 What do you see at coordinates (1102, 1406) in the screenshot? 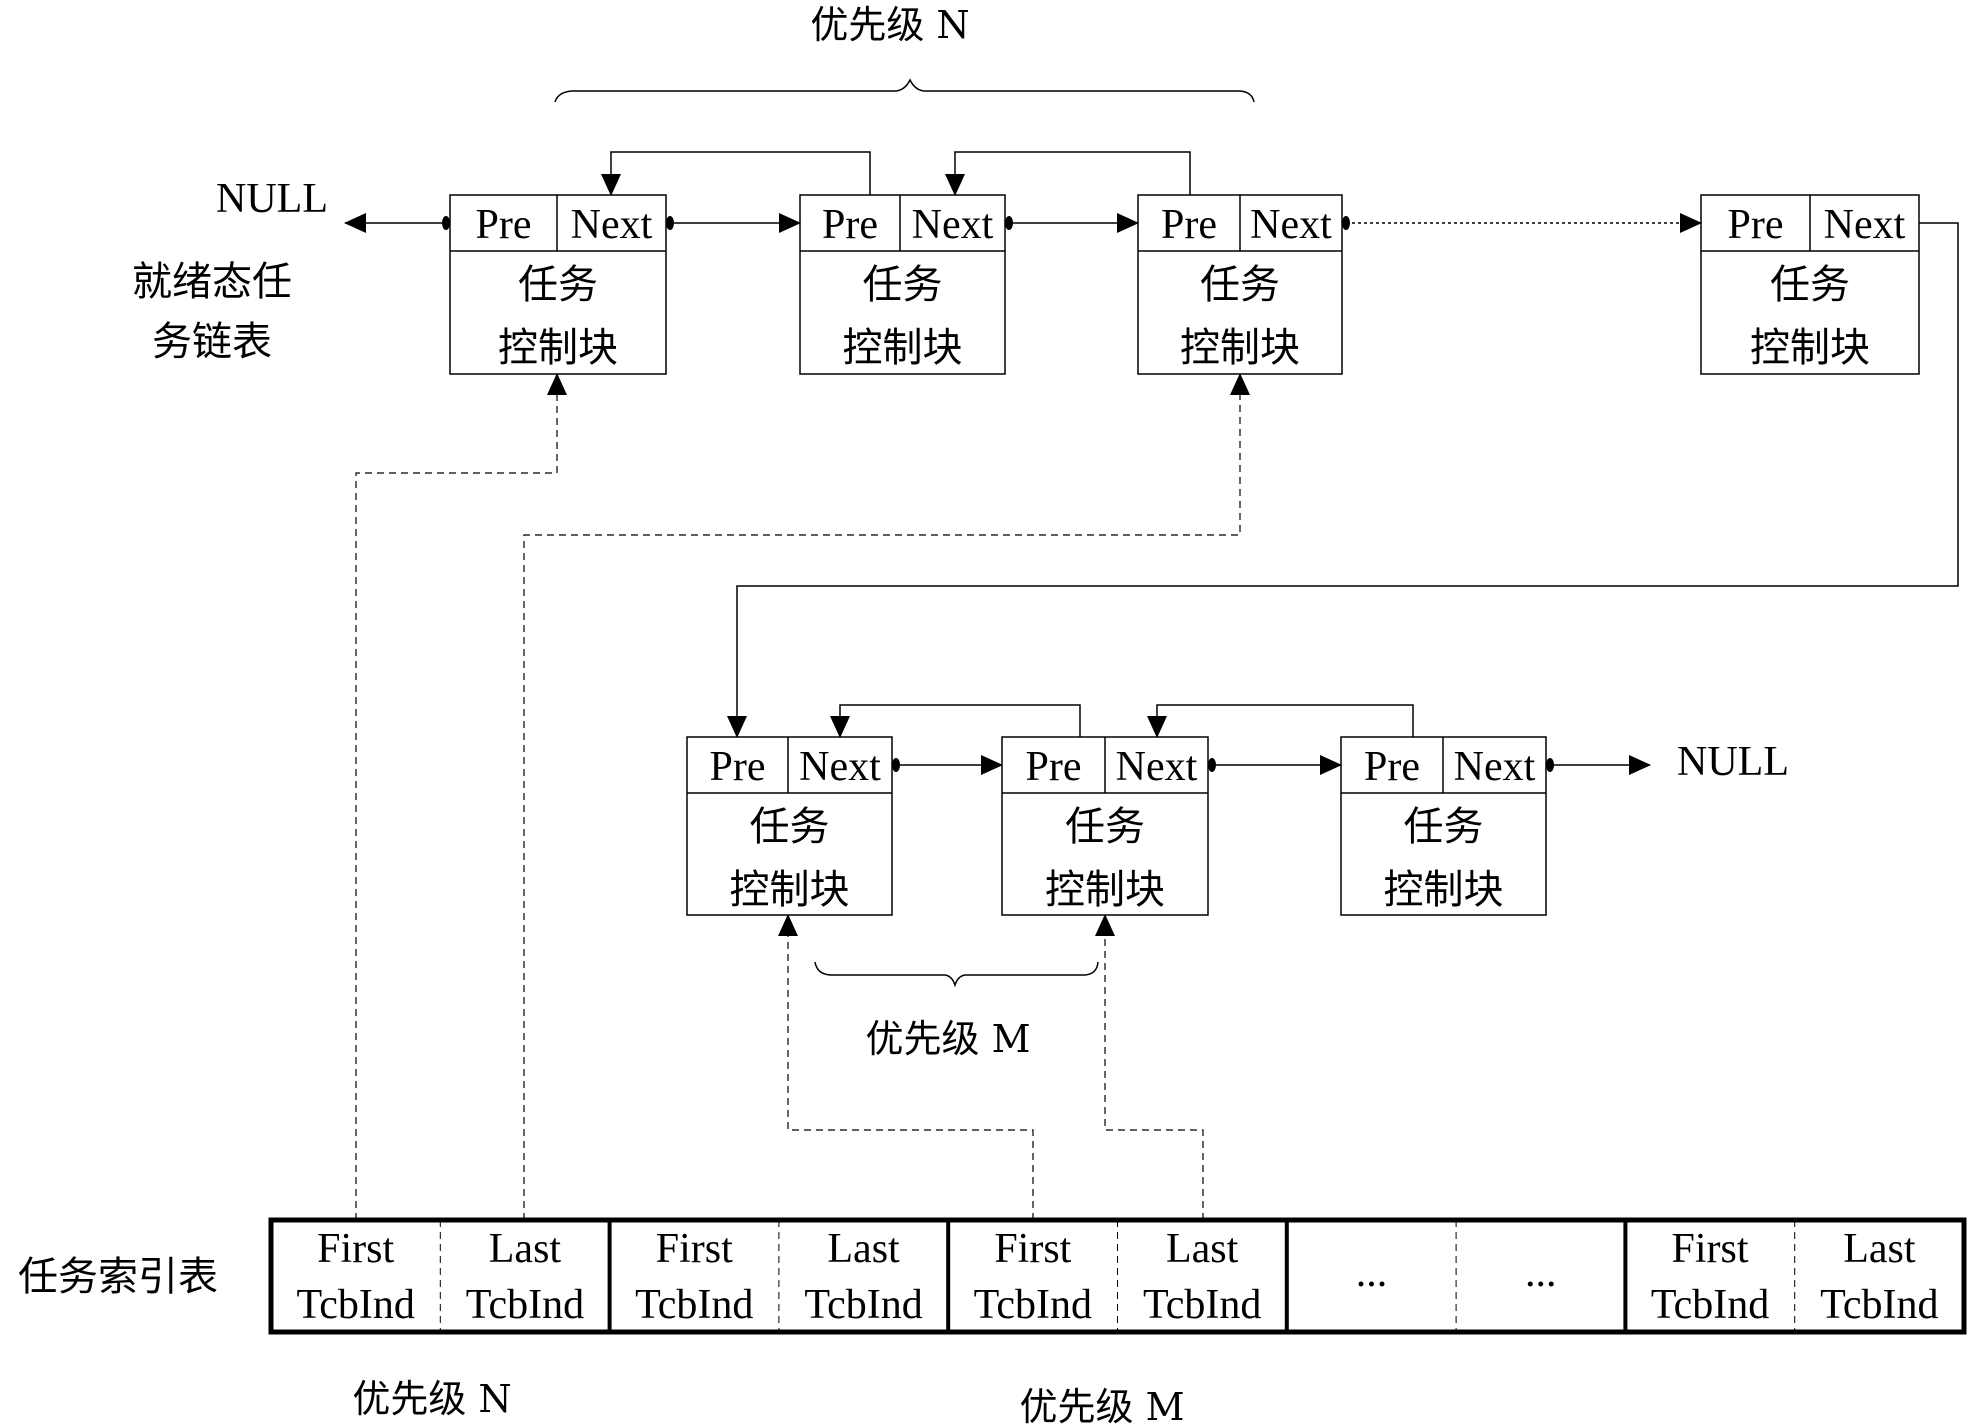
I see `priority-m-bottom-label: 优先级 M` at bounding box center [1102, 1406].